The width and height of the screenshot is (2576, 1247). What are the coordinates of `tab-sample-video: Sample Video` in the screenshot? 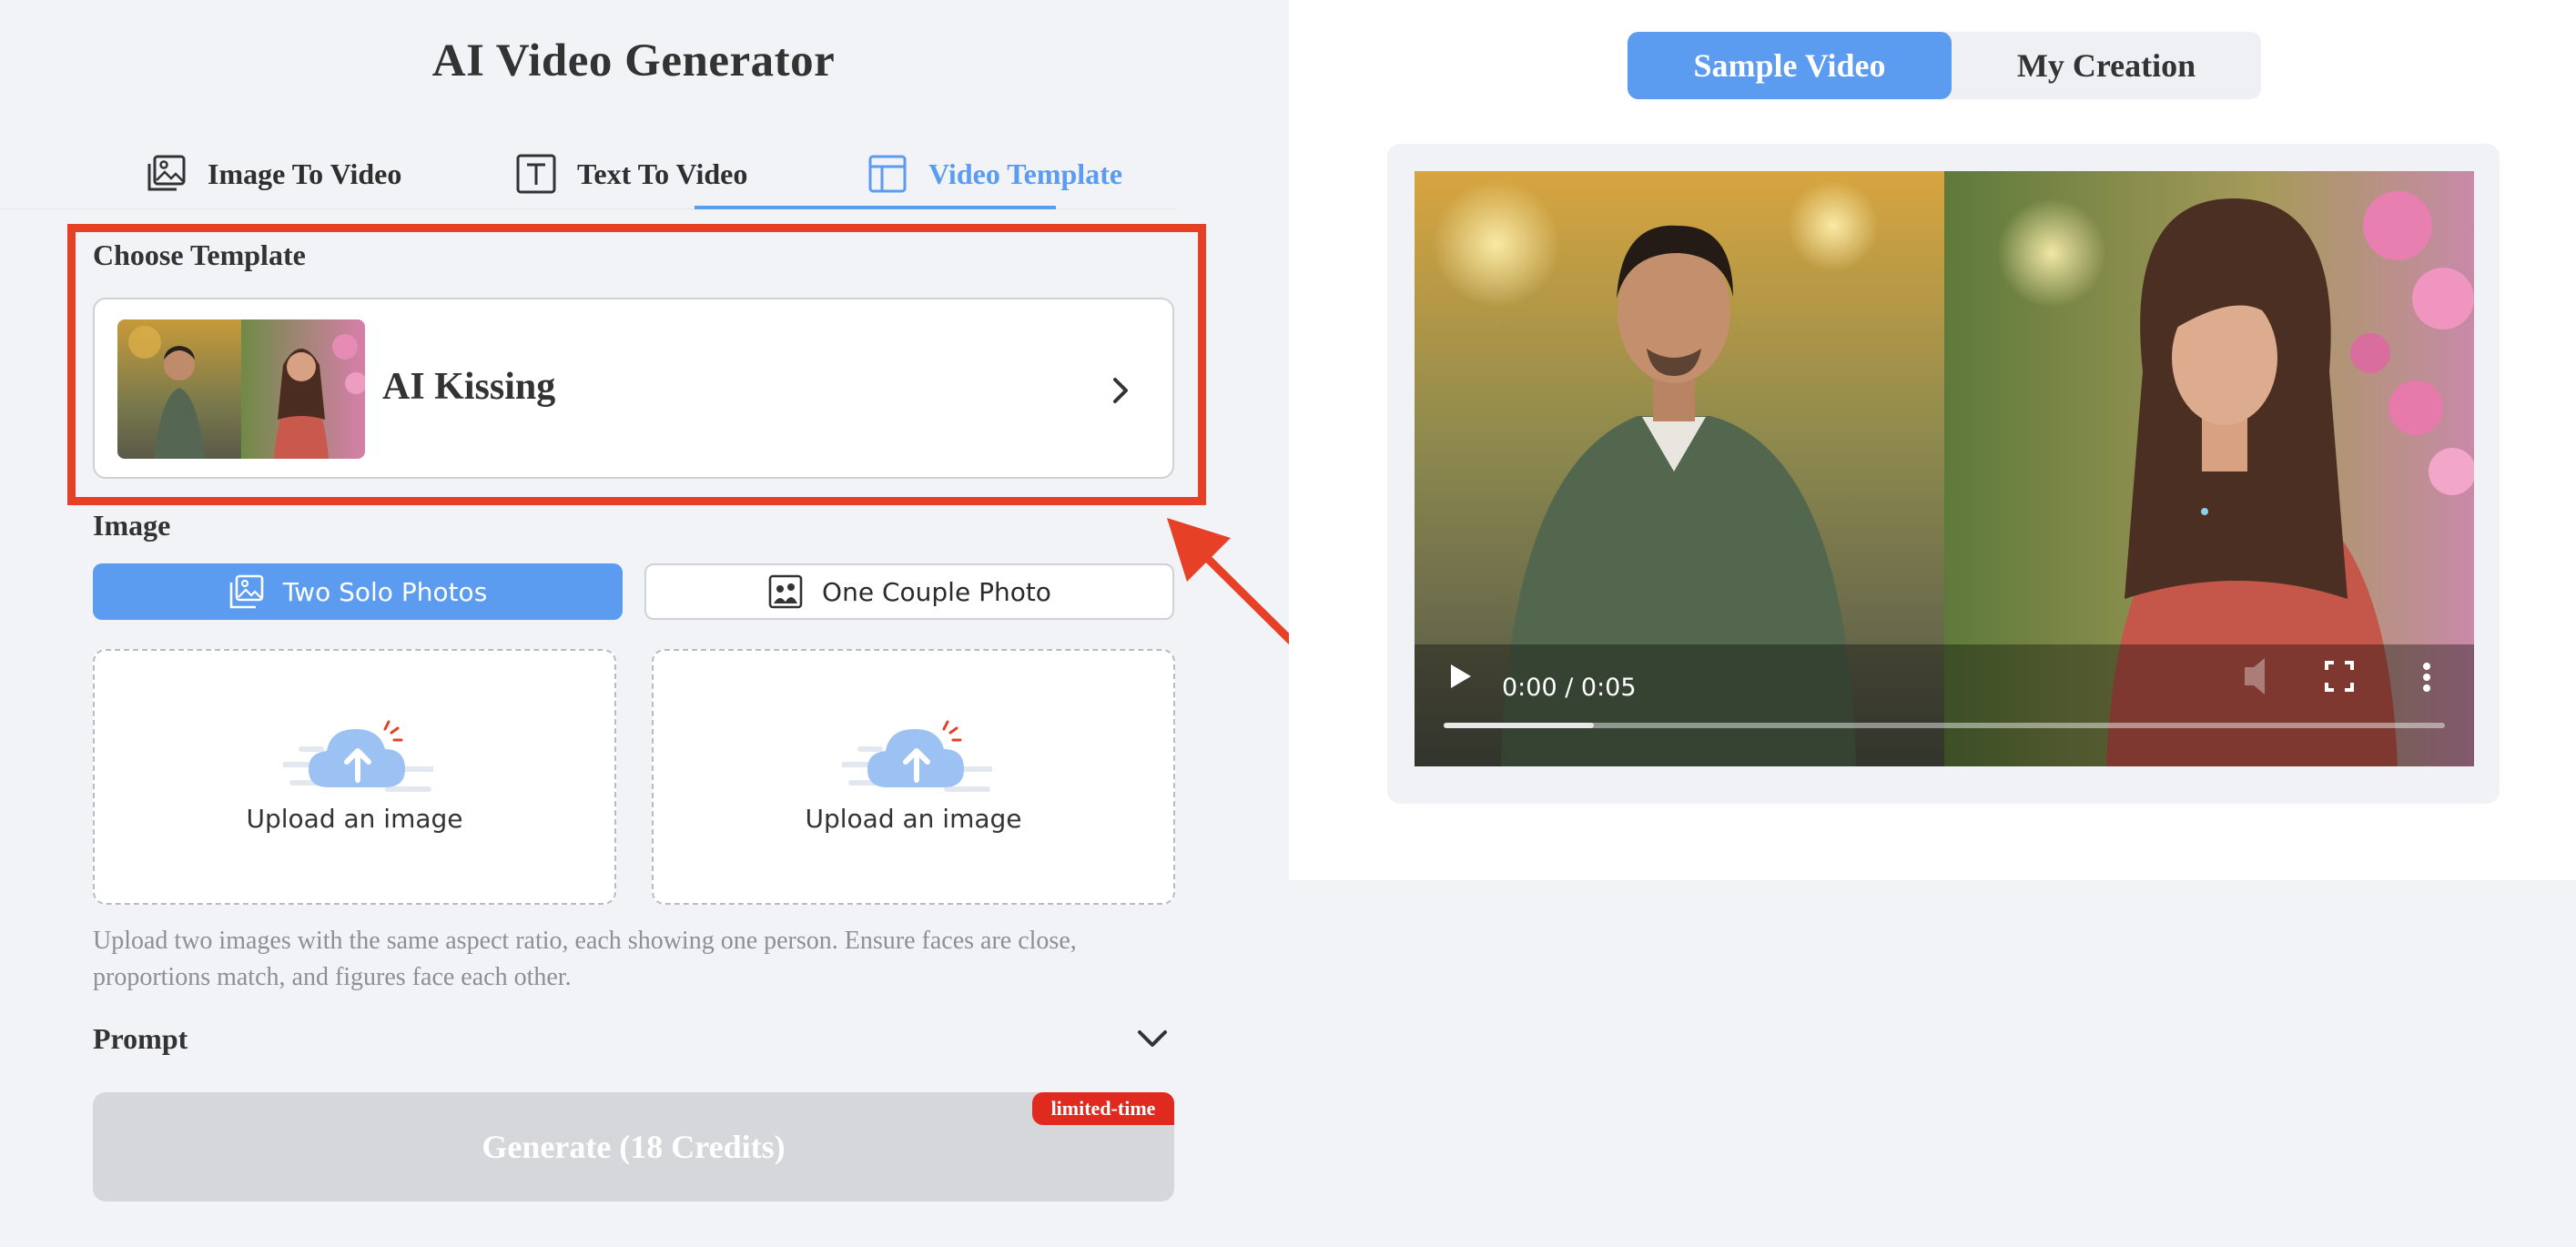 It's located at (1790, 66).